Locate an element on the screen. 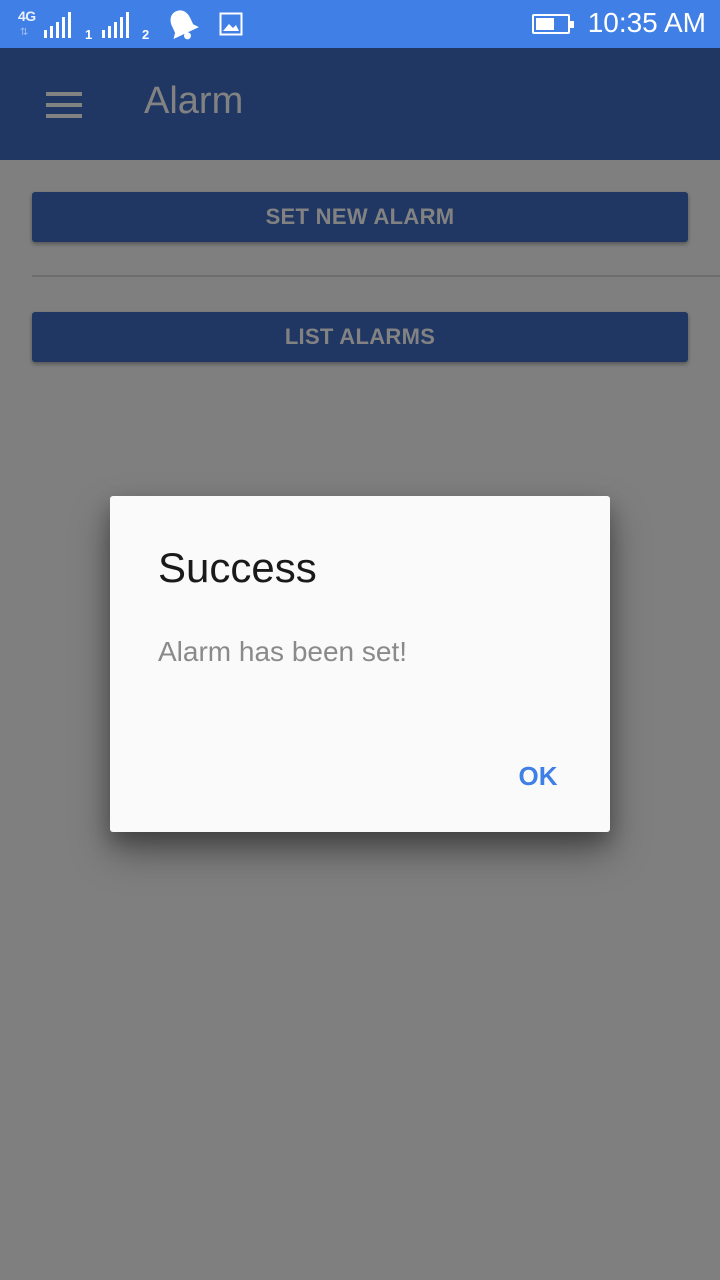 This screenshot has width=720, height=1280. clock: 10:35 AM is located at coordinates (646, 22).